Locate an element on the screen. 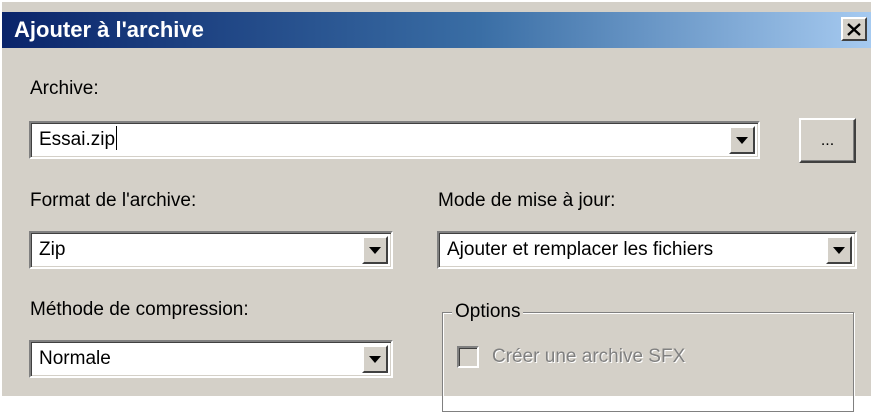  options-legend: Options is located at coordinates (488, 312).